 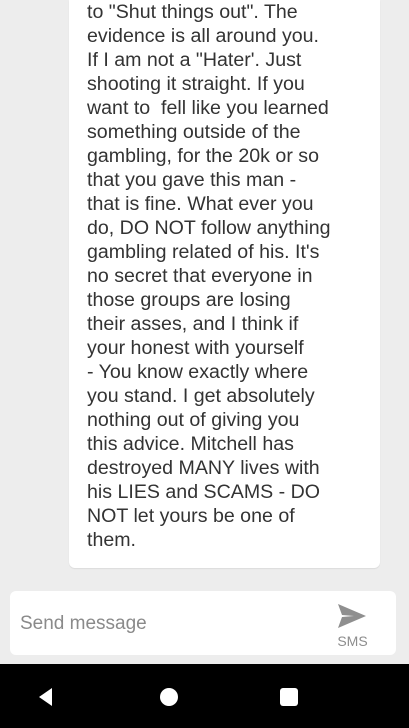 What do you see at coordinates (112, 540) in the screenshot?
I see `message-line: them.` at bounding box center [112, 540].